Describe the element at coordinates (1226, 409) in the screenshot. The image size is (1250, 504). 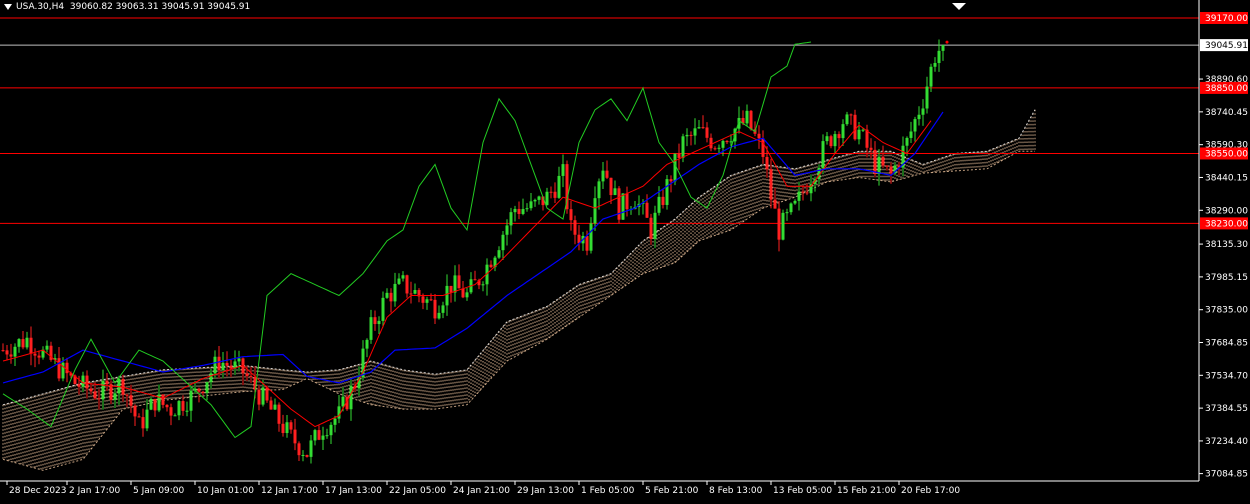
I see `y-tick-label: 37384.55` at that location.